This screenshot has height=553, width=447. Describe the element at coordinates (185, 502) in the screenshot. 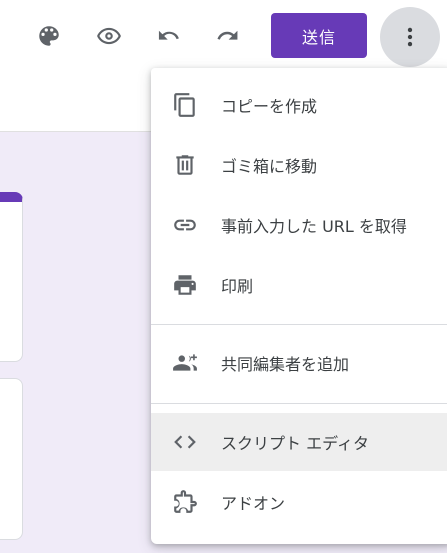

I see `puzzle-icon` at that location.